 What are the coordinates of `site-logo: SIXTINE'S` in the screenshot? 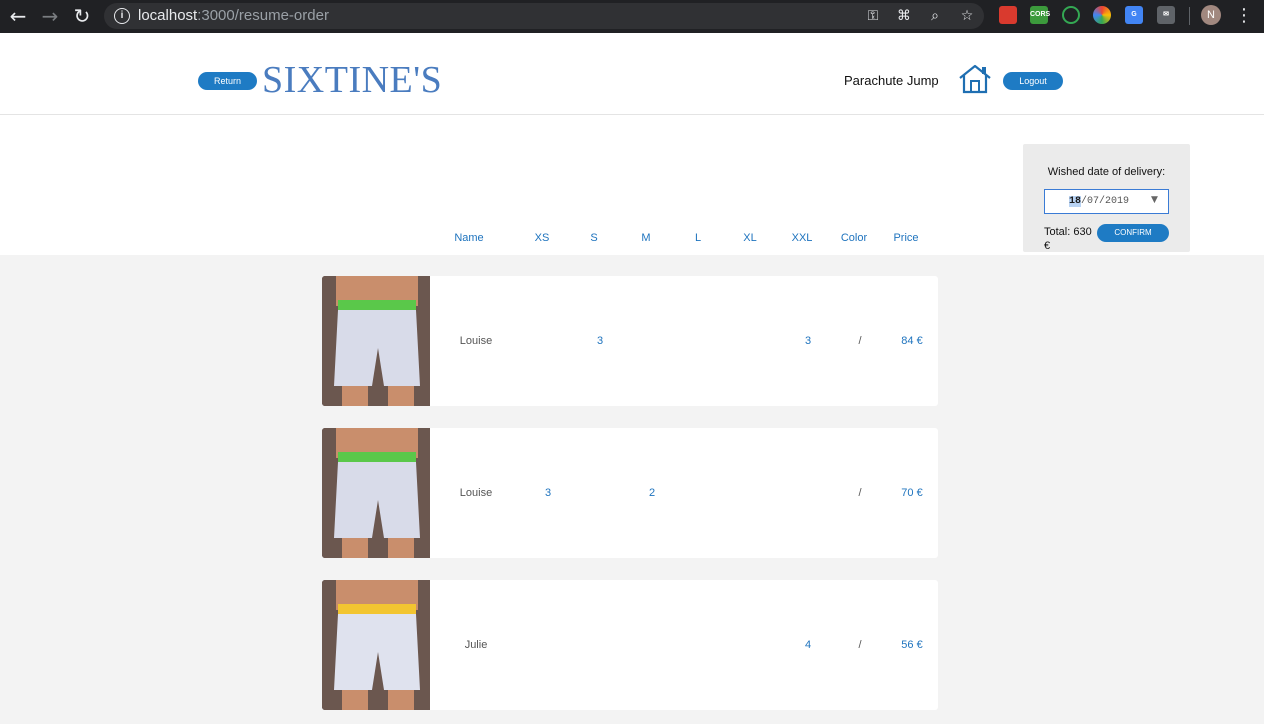 It's located at (352, 80).